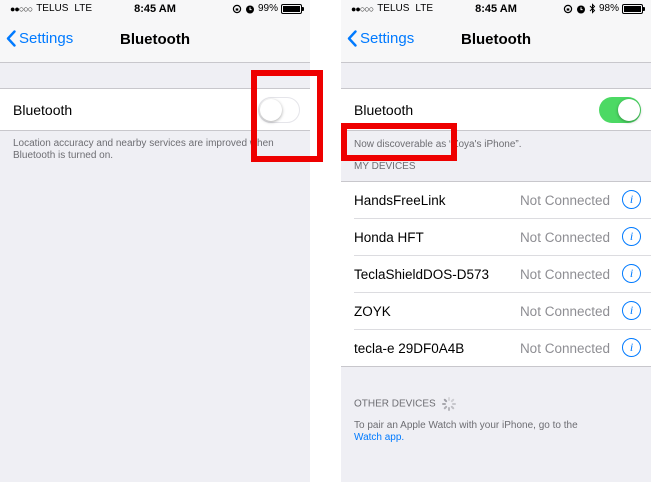 The image size is (651, 482). I want to click on device-row: tecla-e 29DF0A4B Not Connected i, so click(496, 348).